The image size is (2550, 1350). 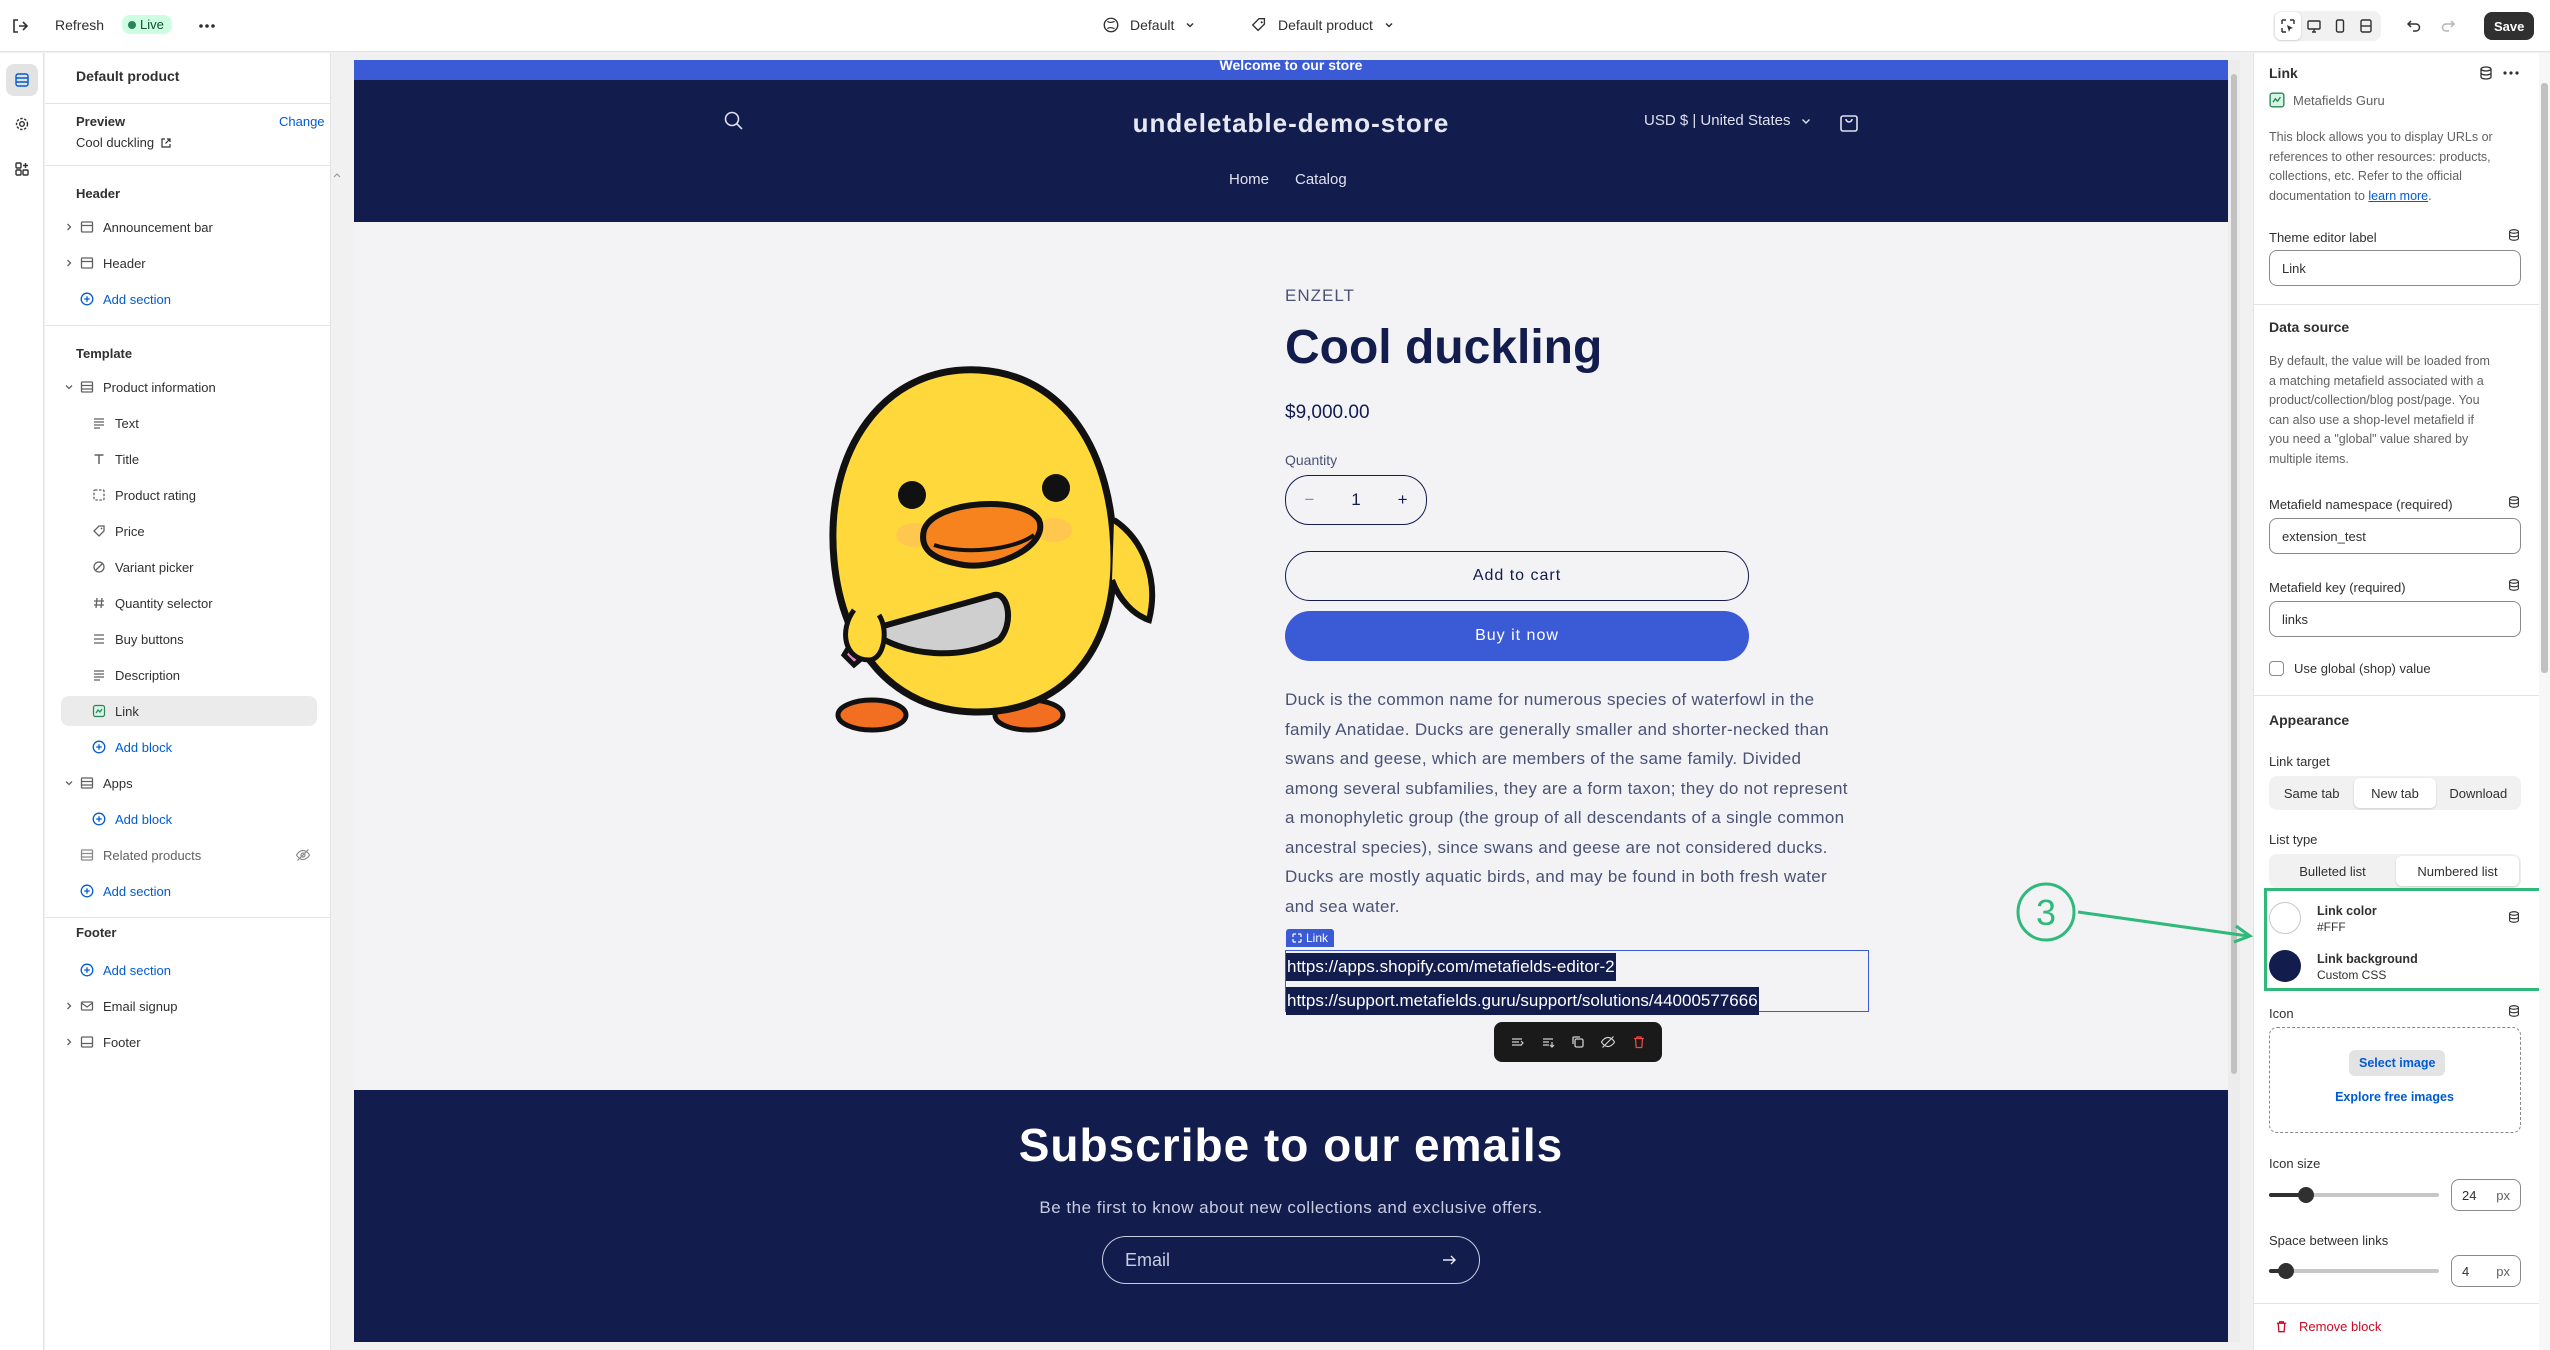 I want to click on block-quantity-selector: Quantity selector, so click(x=189, y=603).